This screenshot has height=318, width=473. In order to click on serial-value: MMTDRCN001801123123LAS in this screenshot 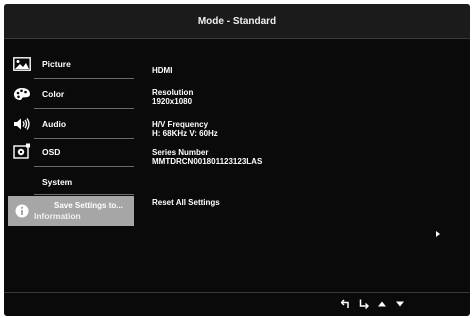, I will do `click(207, 161)`.